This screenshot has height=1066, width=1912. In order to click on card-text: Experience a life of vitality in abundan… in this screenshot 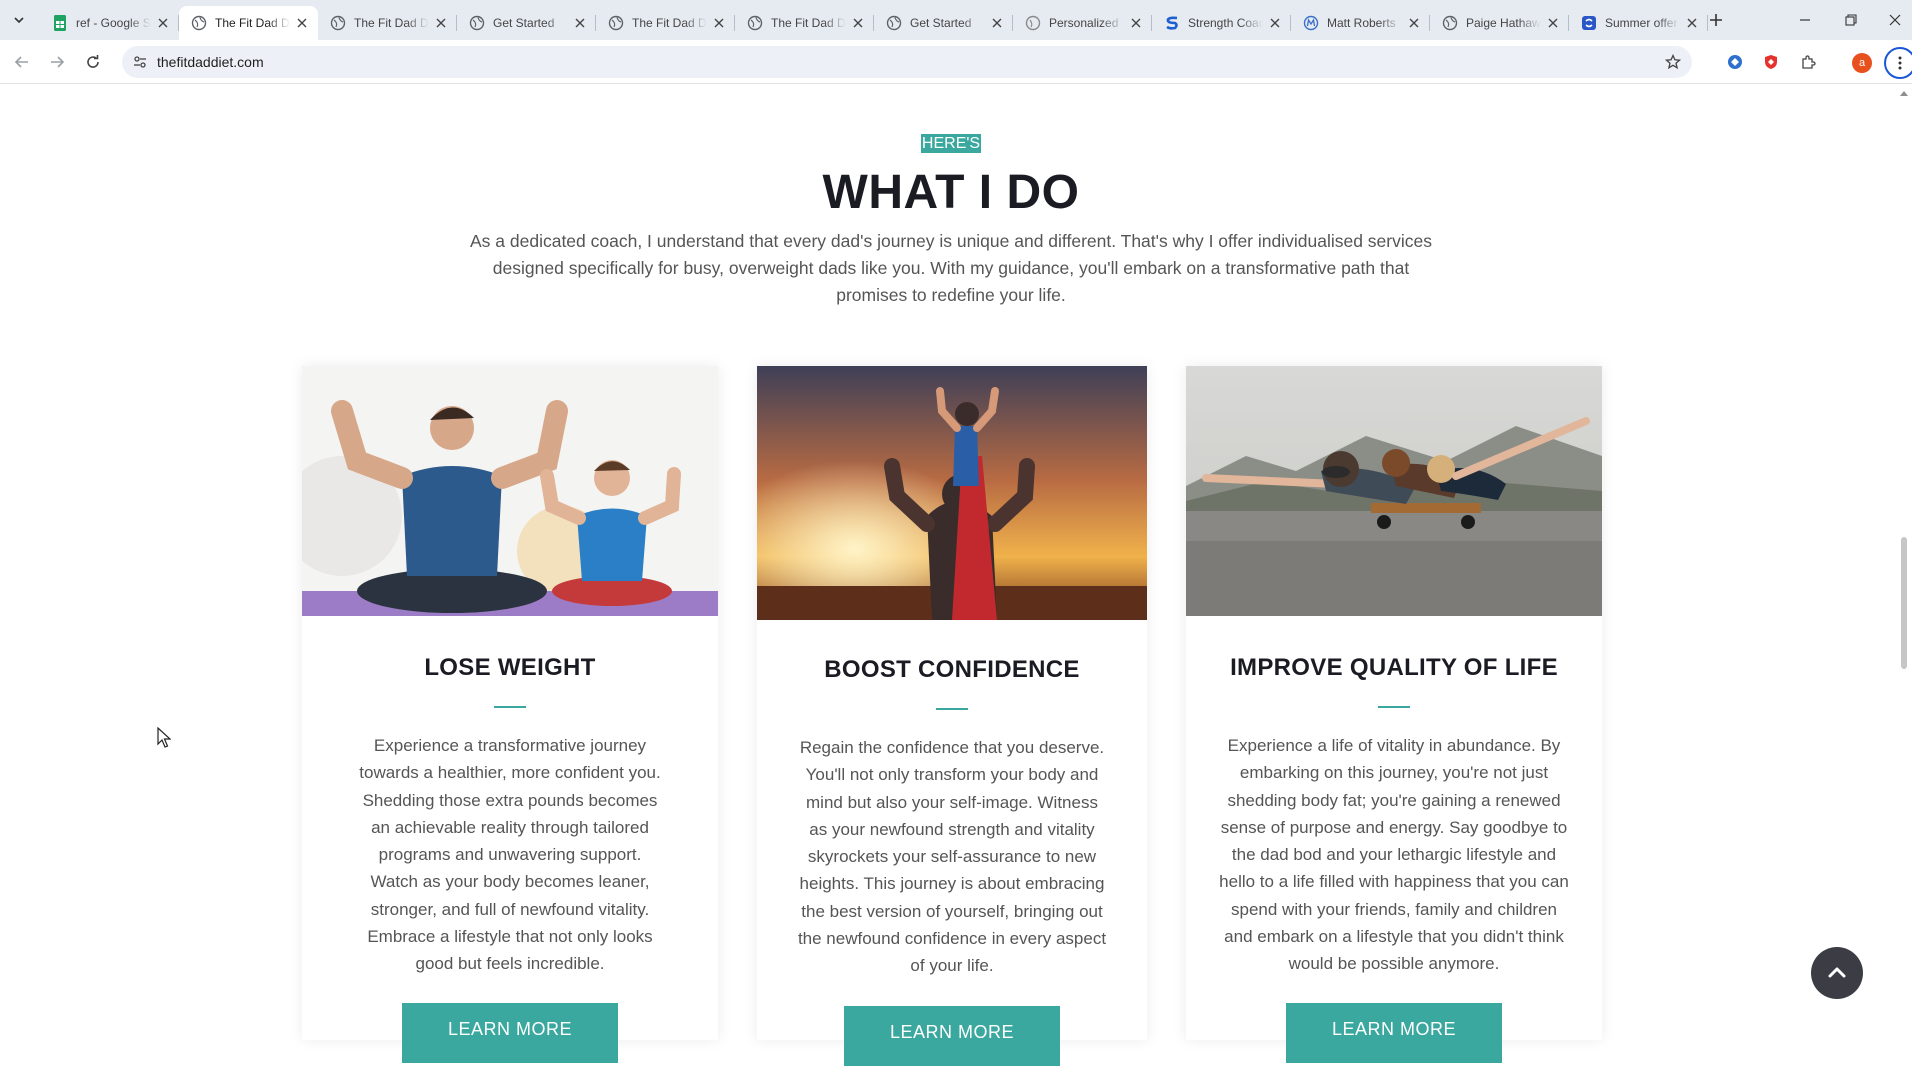, I will do `click(1394, 855)`.